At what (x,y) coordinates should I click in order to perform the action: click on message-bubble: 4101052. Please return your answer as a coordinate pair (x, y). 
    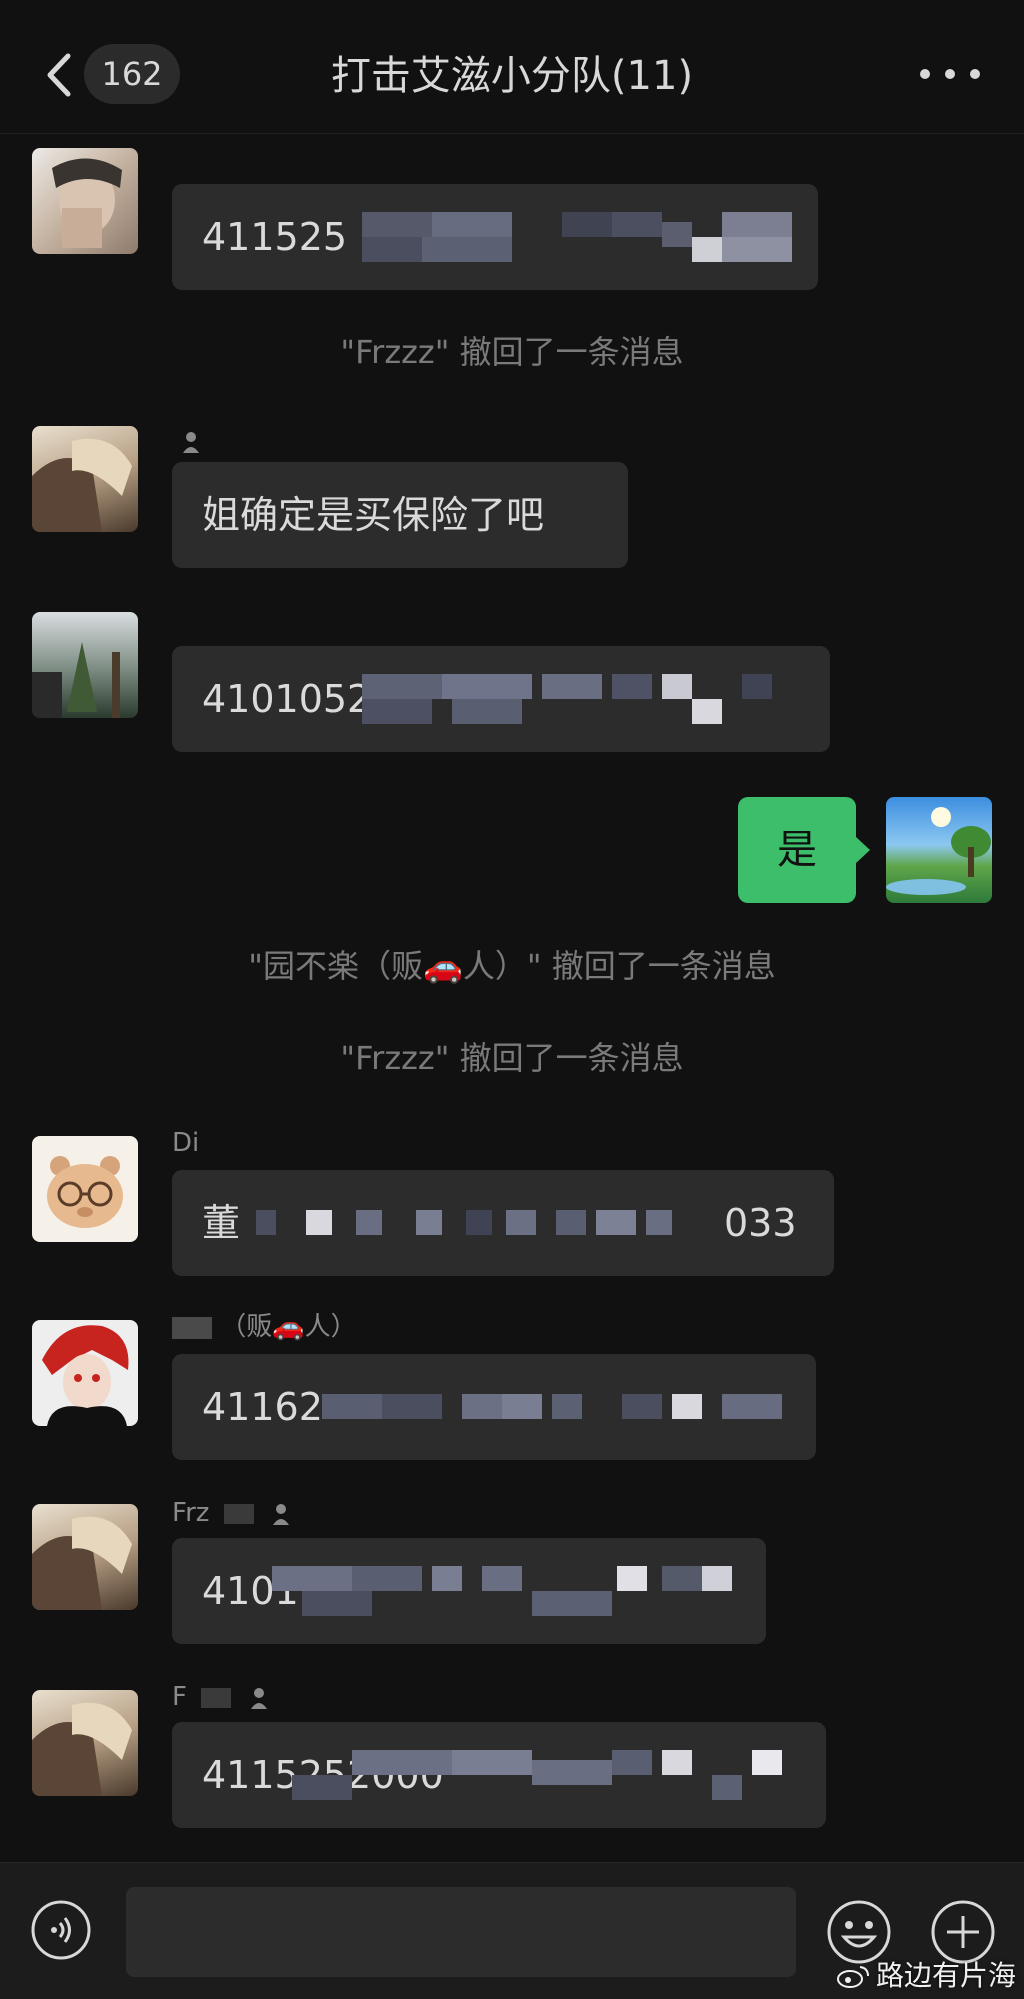
    Looking at the image, I should click on (501, 699).